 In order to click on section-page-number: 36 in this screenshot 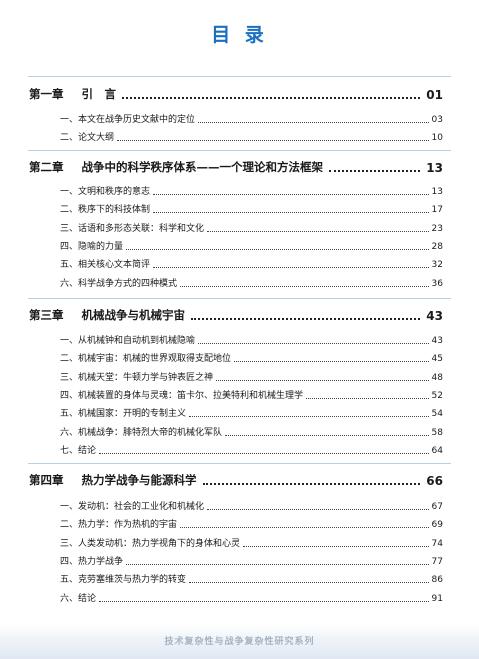, I will do `click(437, 283)`.